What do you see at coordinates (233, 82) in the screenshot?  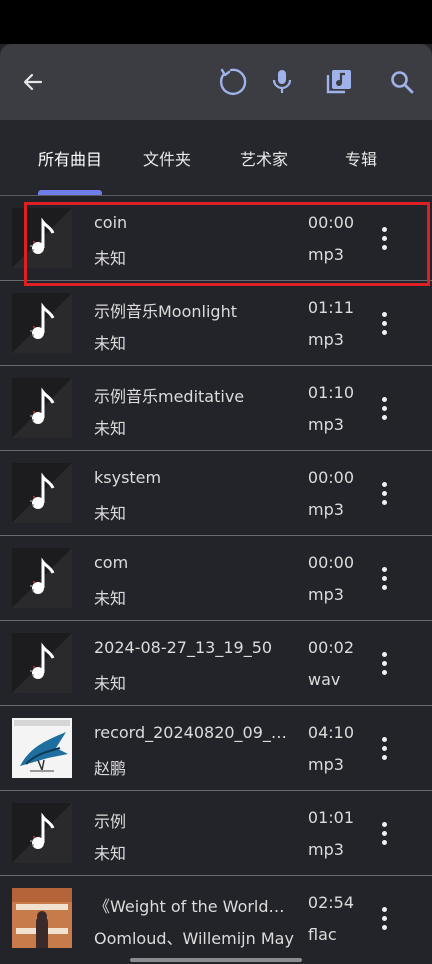 I see `refresh-icon` at bounding box center [233, 82].